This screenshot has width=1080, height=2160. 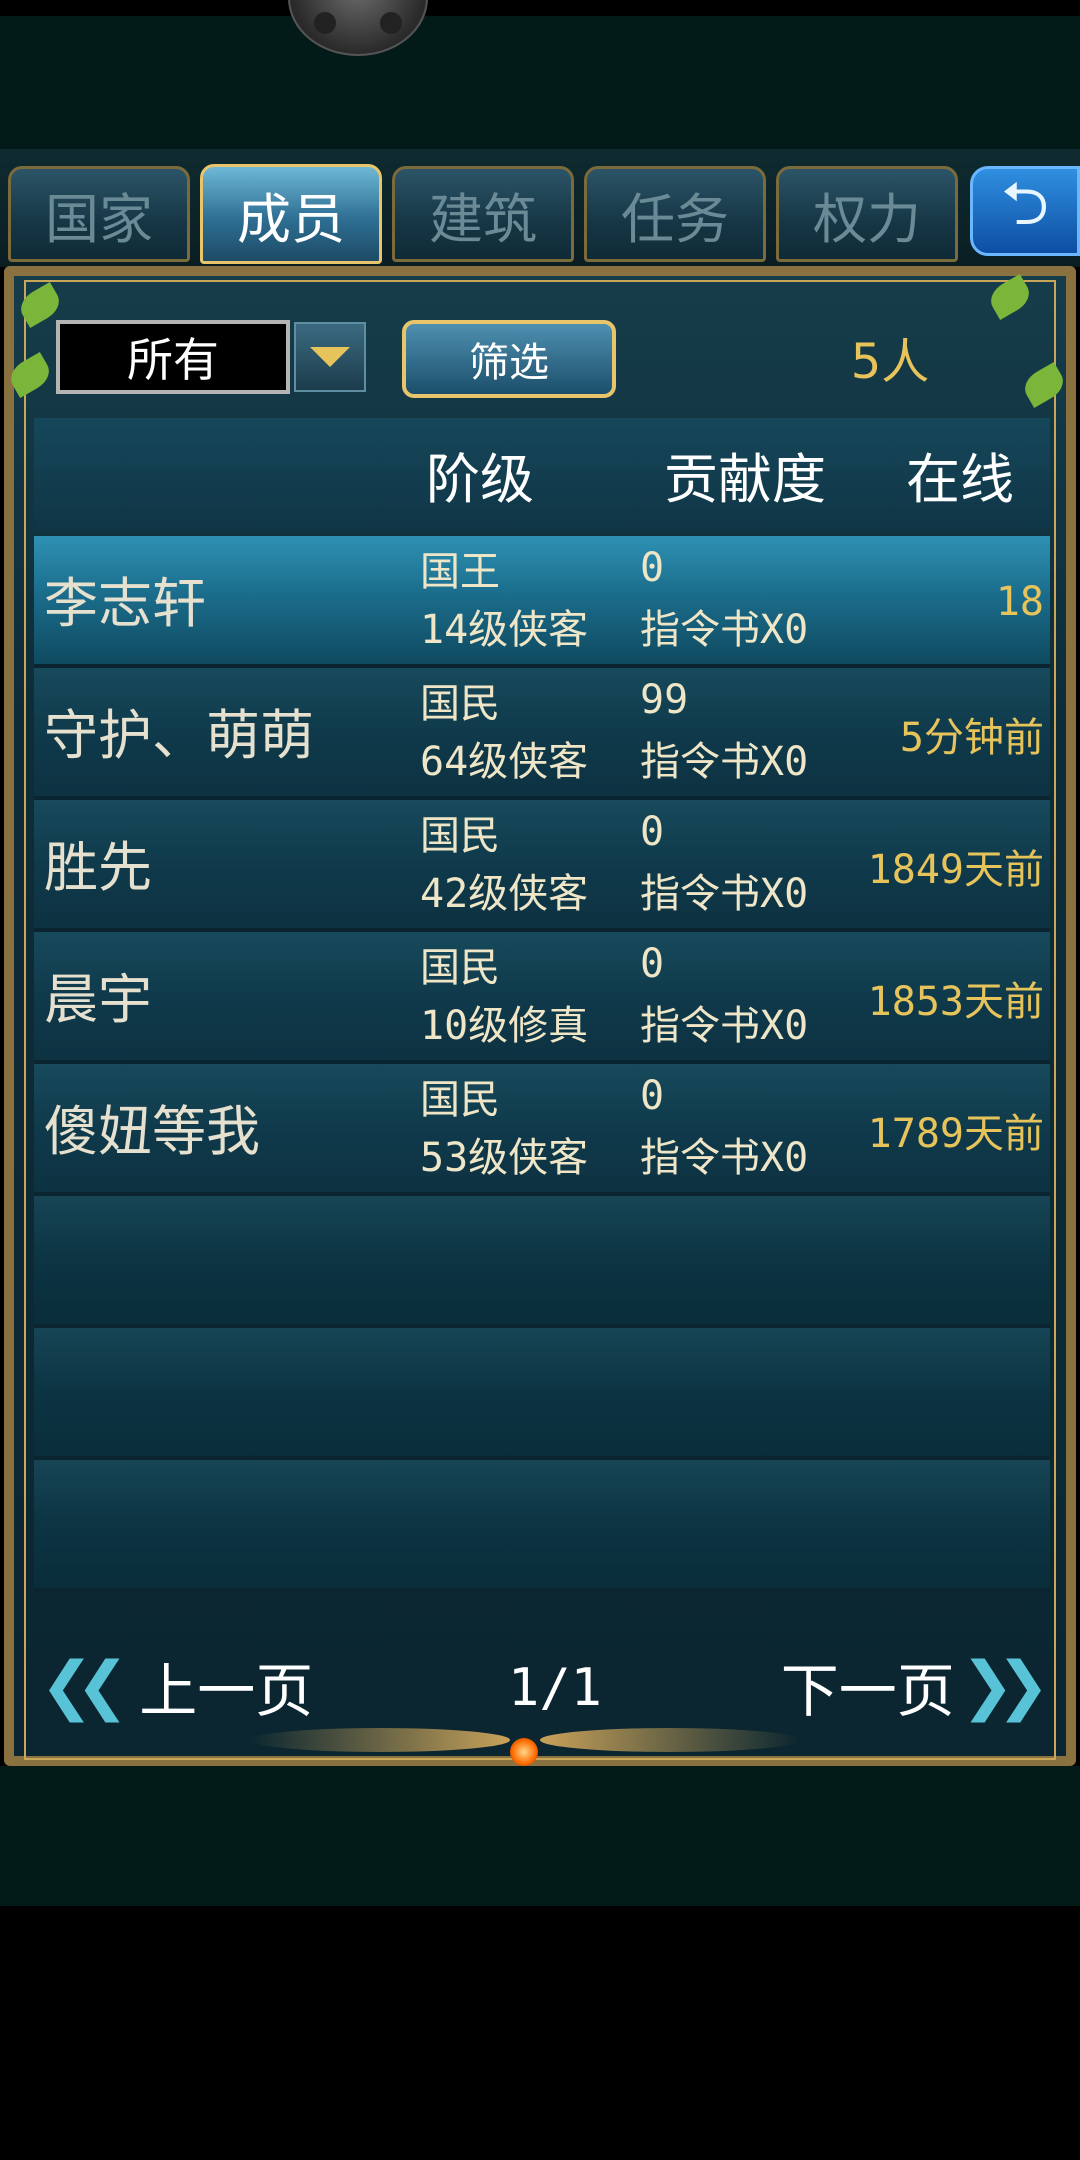 I want to click on next-page-label: 下一页, so click(x=867, y=1691).